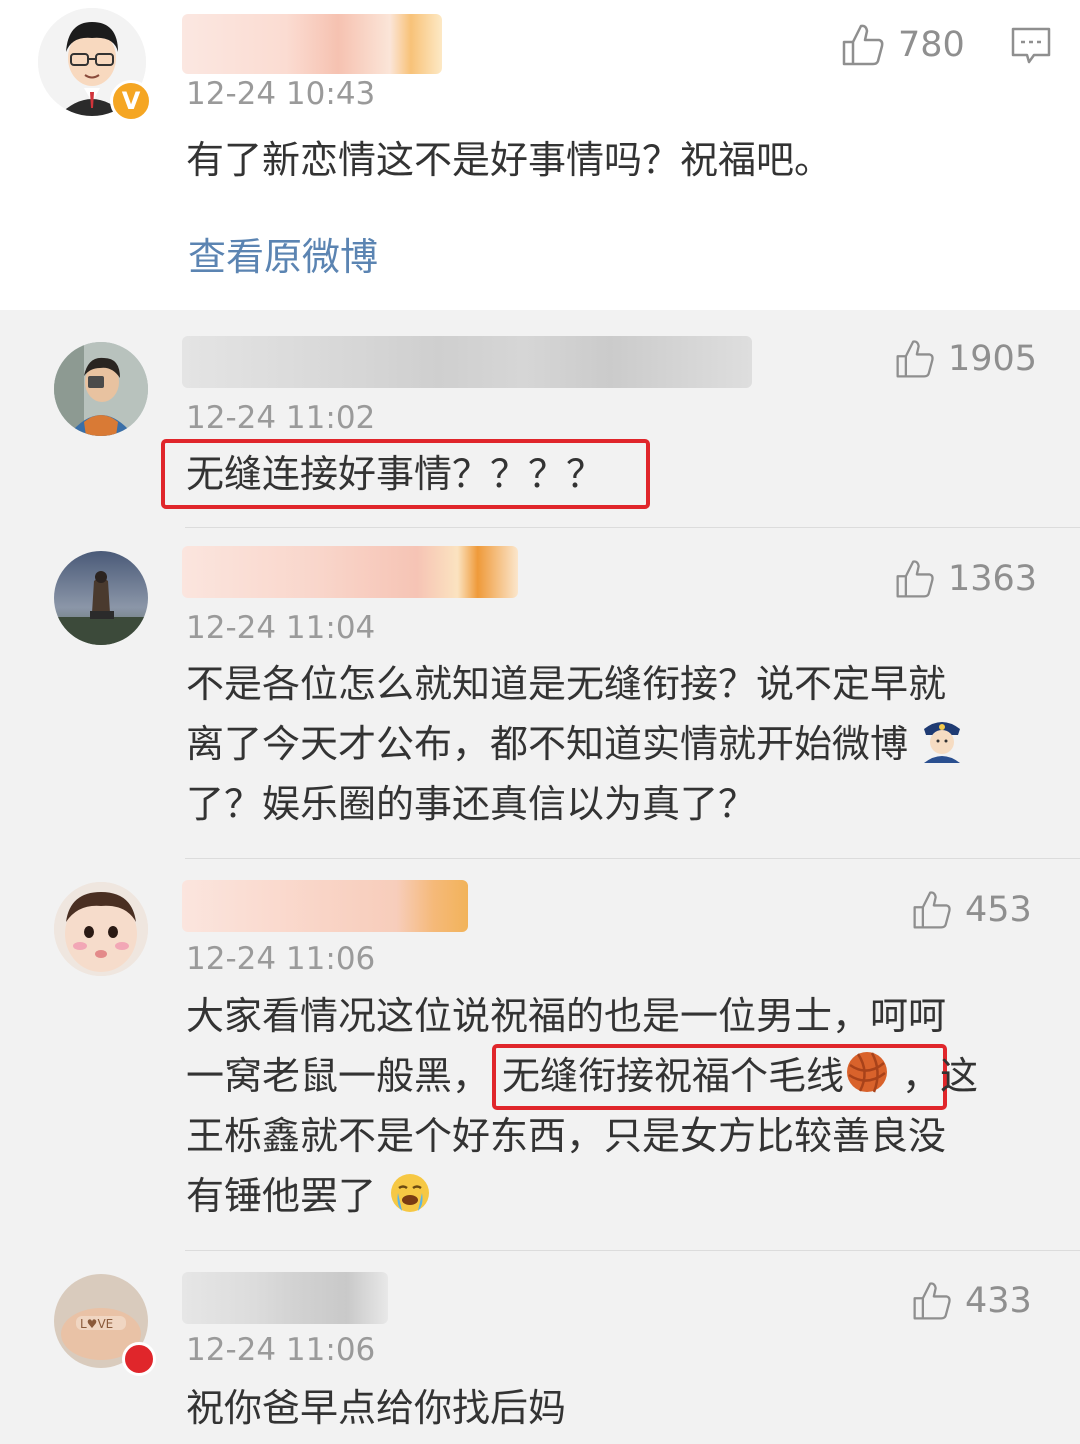  I want to click on reply-text-line-2: 离了今天才公布，都不知道实情就开始微博, so click(575, 747).